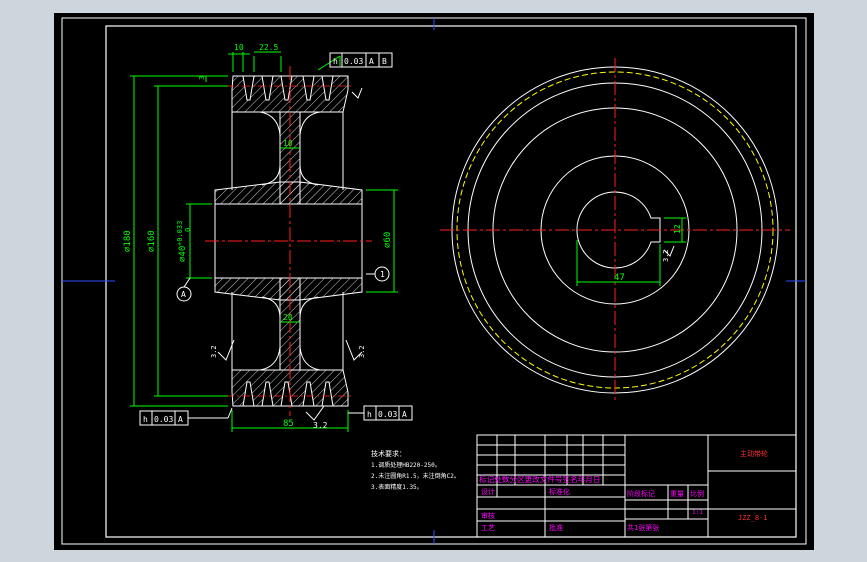 This screenshot has height=562, width=867. What do you see at coordinates (188, 230) in the screenshot?
I see `dim-bore-tol-low: 0` at bounding box center [188, 230].